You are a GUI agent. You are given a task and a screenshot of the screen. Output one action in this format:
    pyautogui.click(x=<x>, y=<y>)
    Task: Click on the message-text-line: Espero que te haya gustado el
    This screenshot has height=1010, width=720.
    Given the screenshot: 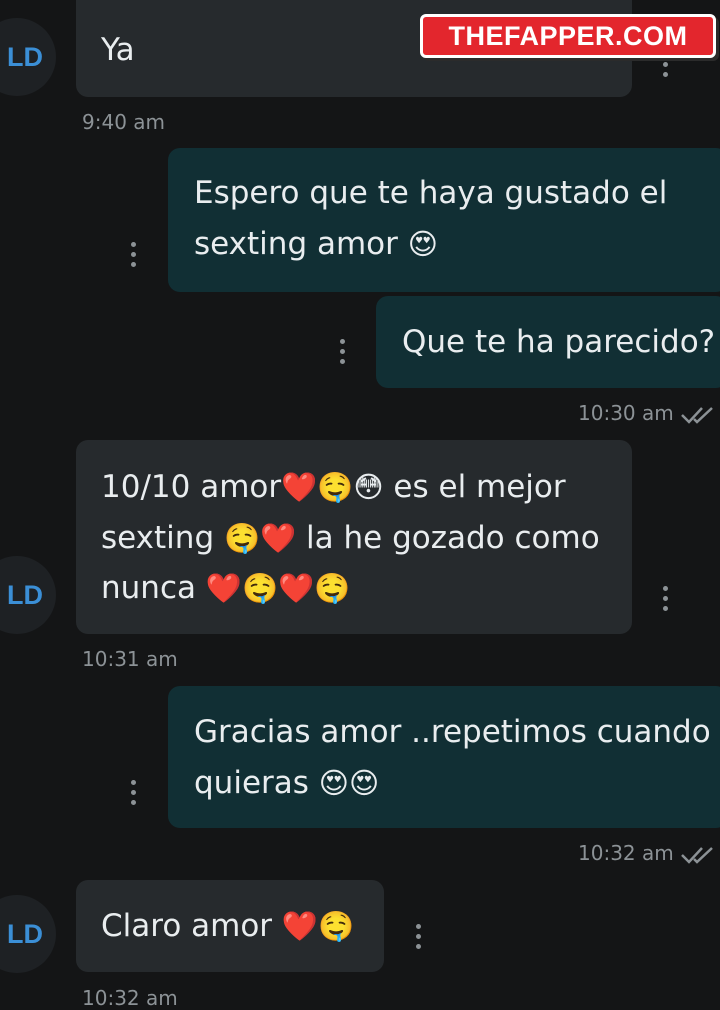 What is the action you would take?
    pyautogui.click(x=431, y=193)
    